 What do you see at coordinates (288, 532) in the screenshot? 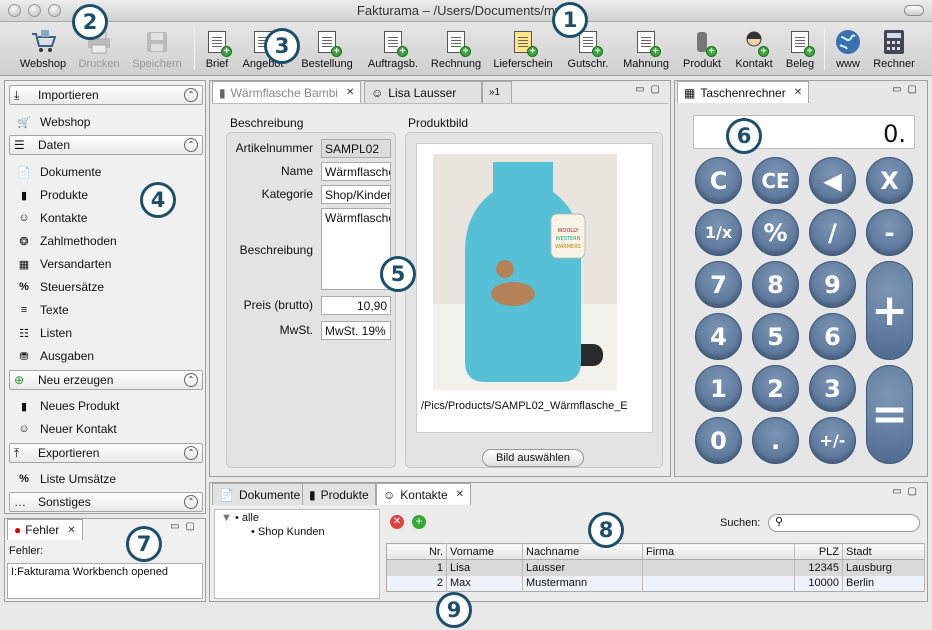
I see `tree-item-shop-kunden: • Shop Kunden` at bounding box center [288, 532].